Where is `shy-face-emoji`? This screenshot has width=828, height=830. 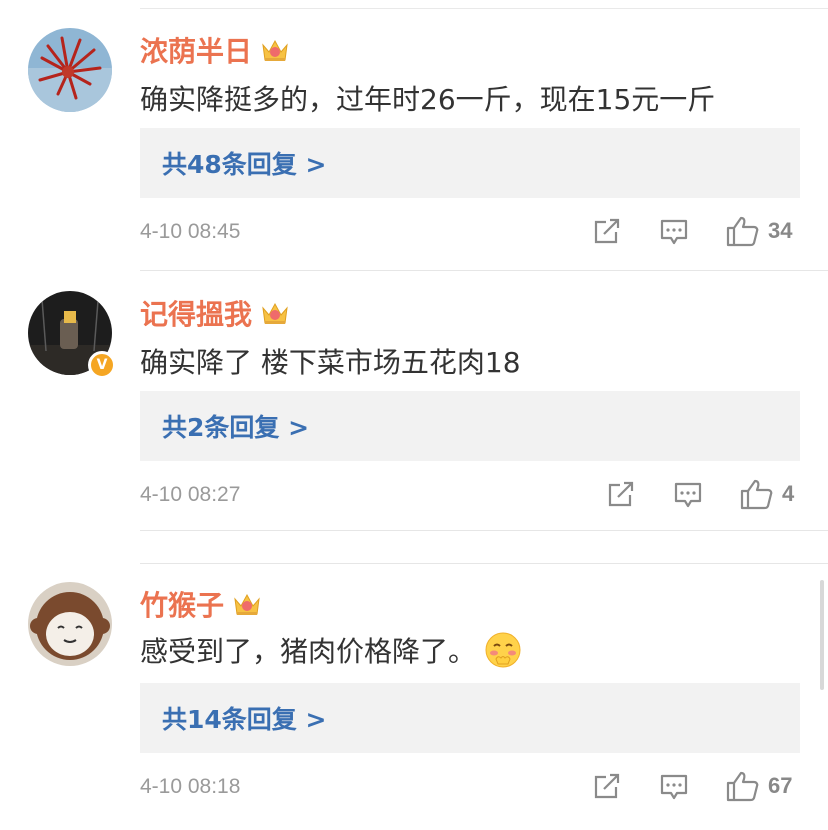
shy-face-emoji is located at coordinates (503, 650).